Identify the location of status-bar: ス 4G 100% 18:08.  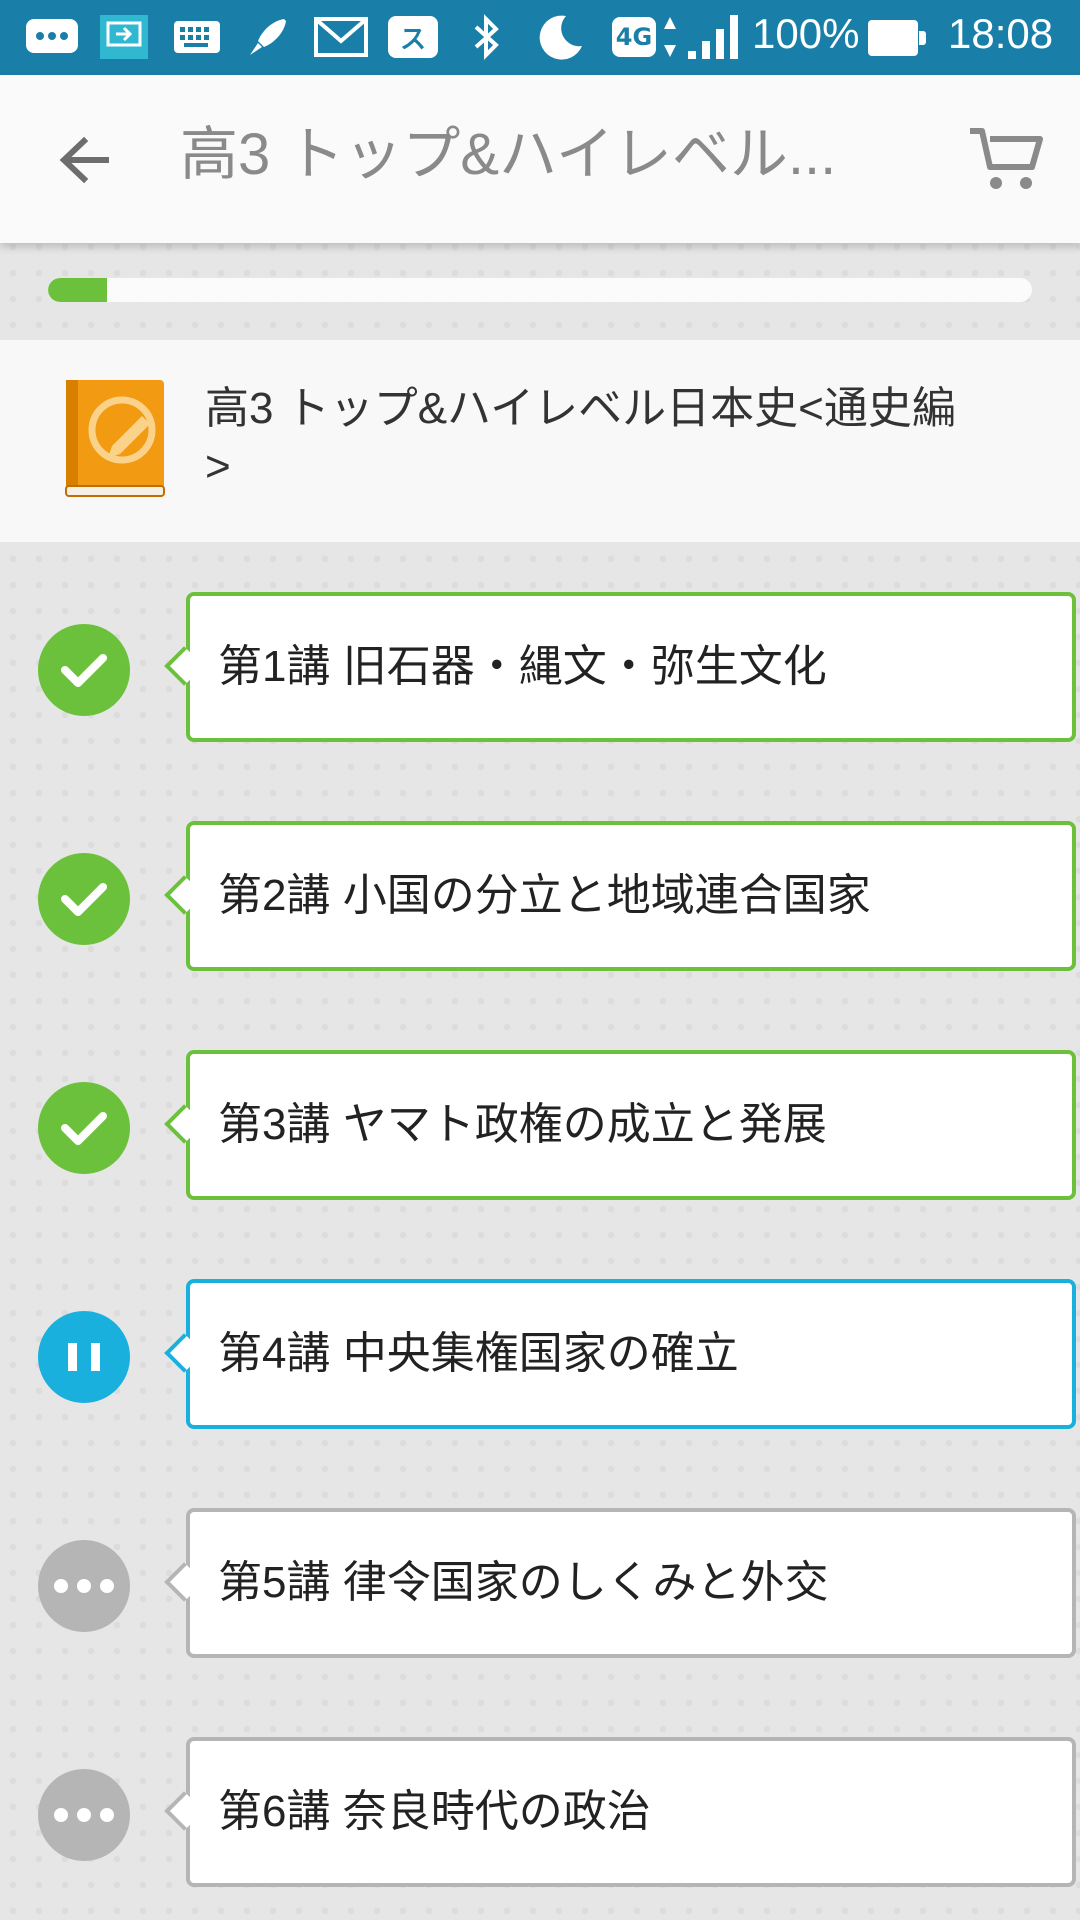
(540, 37).